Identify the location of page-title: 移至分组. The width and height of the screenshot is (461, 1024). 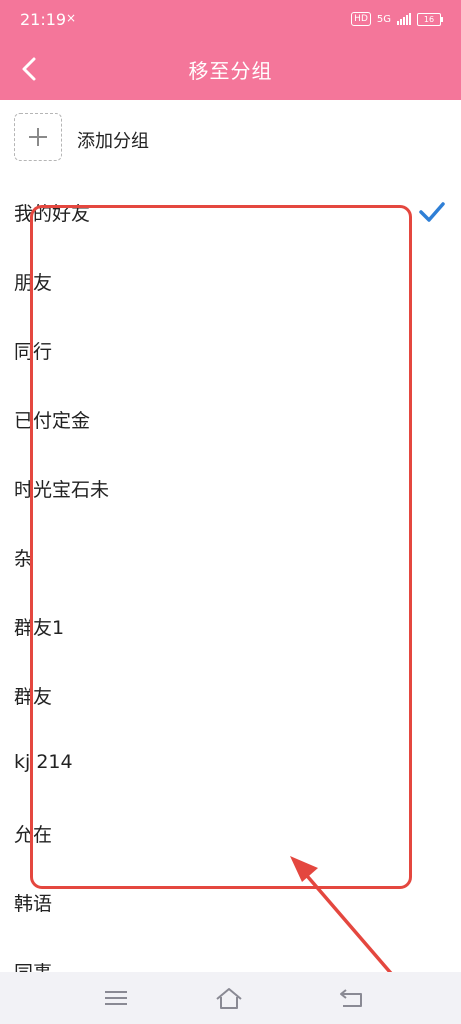
(230, 71).